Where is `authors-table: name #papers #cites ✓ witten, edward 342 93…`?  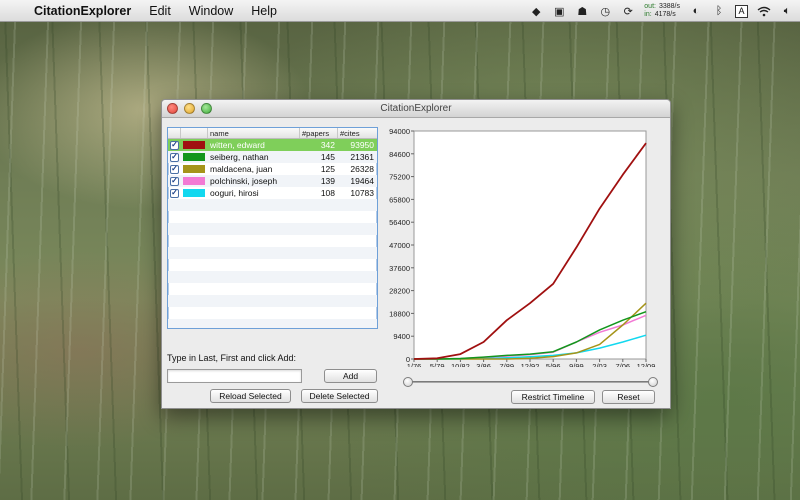
authors-table: name #papers #cites ✓ witten, edward 342 93… is located at coordinates (272, 228).